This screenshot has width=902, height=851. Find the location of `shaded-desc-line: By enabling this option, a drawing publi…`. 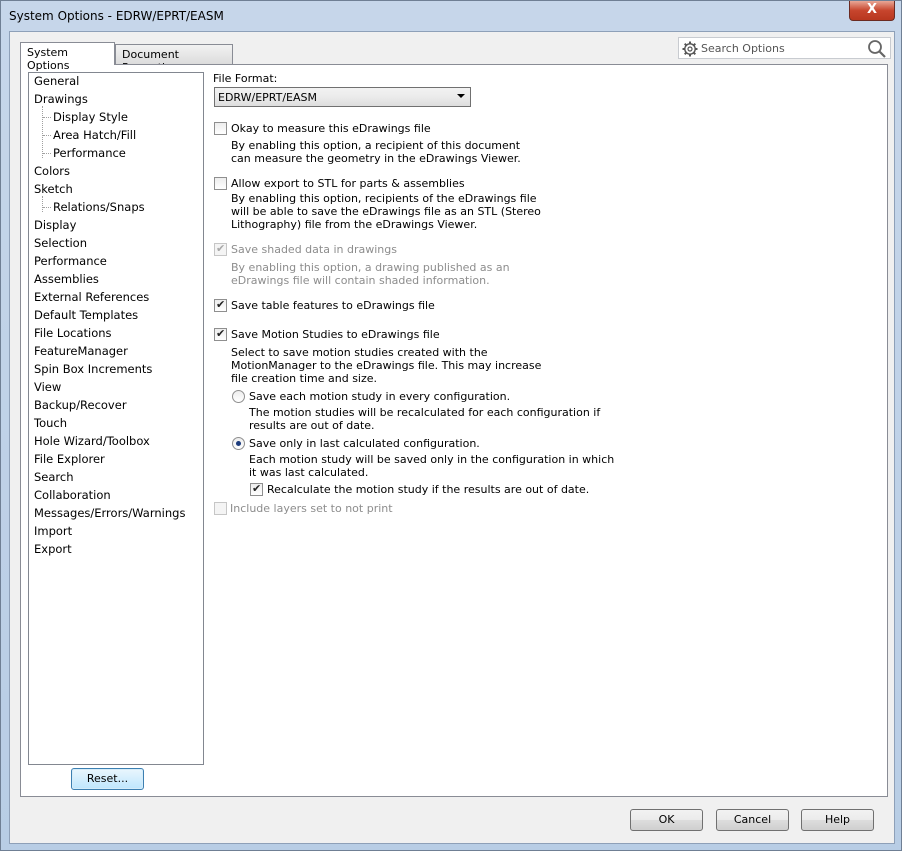

shaded-desc-line: By enabling this option, a drawing publi… is located at coordinates (370, 267).